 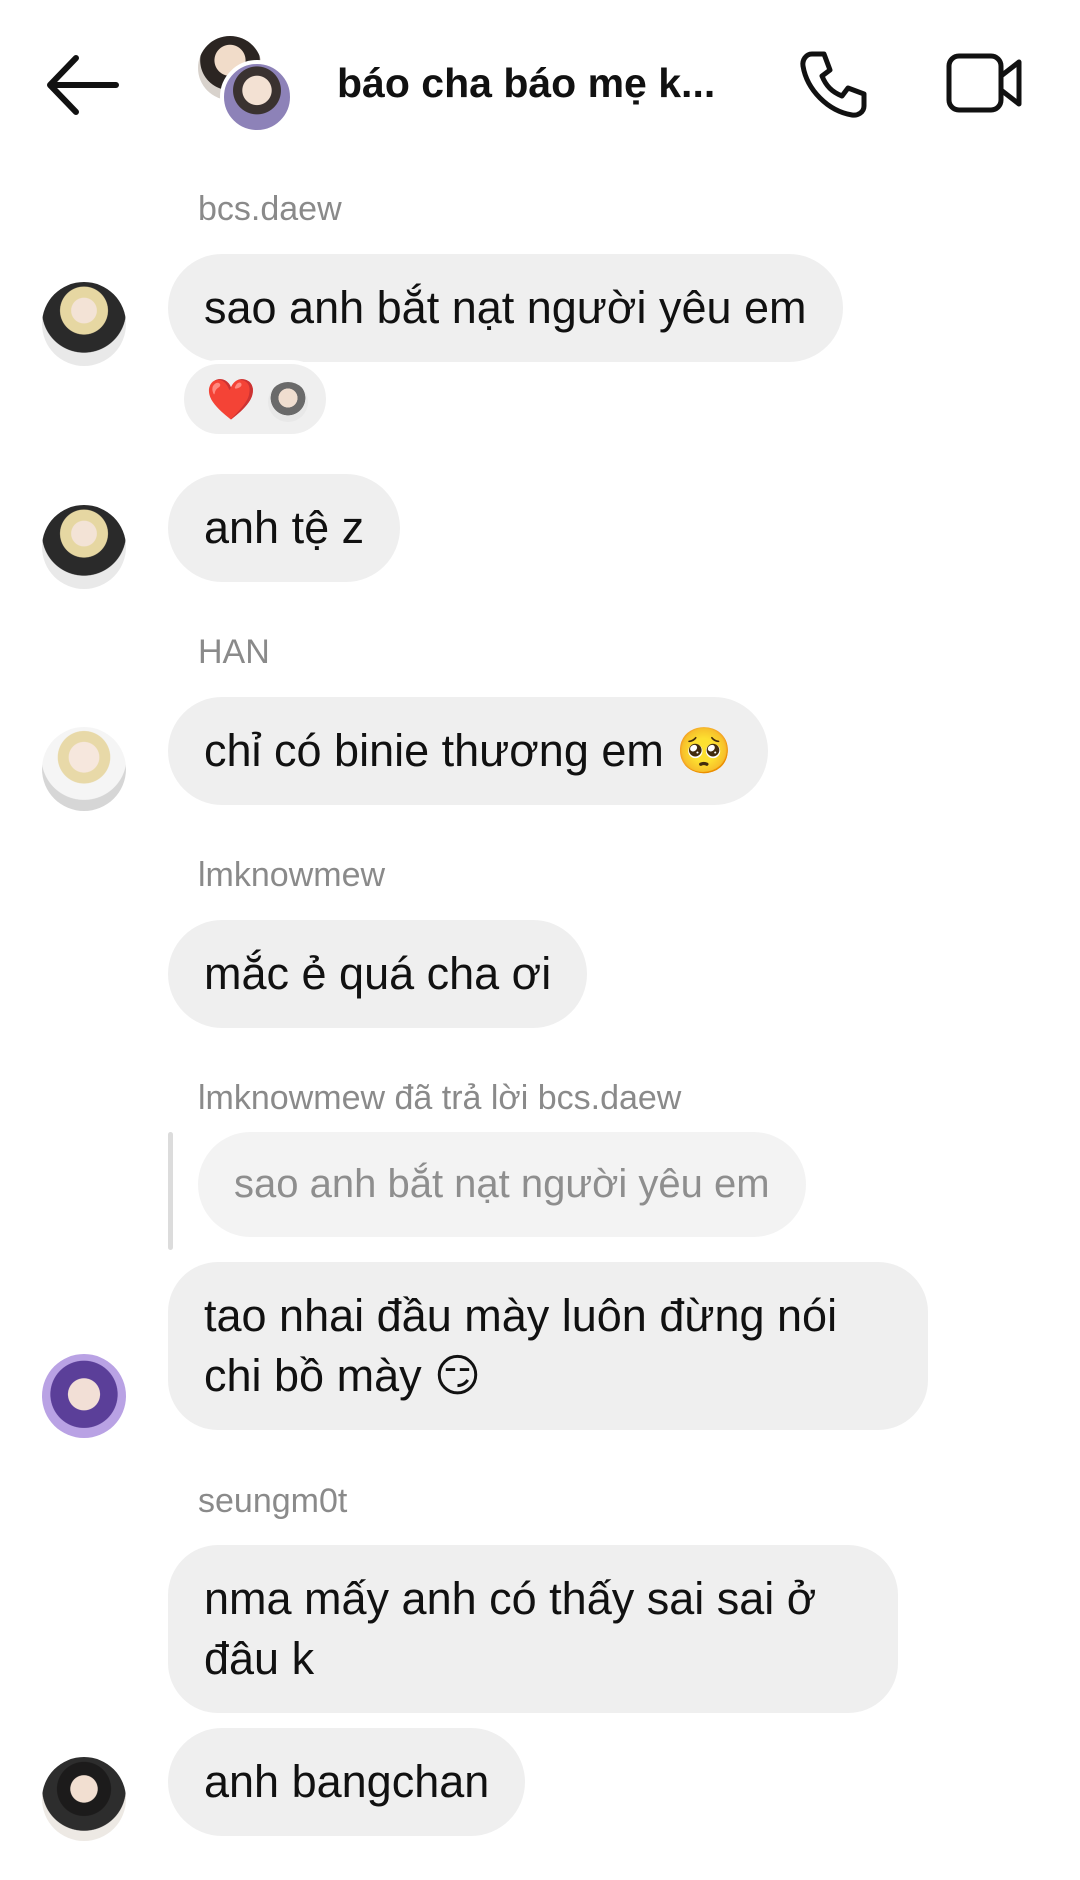 I want to click on reactor-avatar, so click(x=288, y=402).